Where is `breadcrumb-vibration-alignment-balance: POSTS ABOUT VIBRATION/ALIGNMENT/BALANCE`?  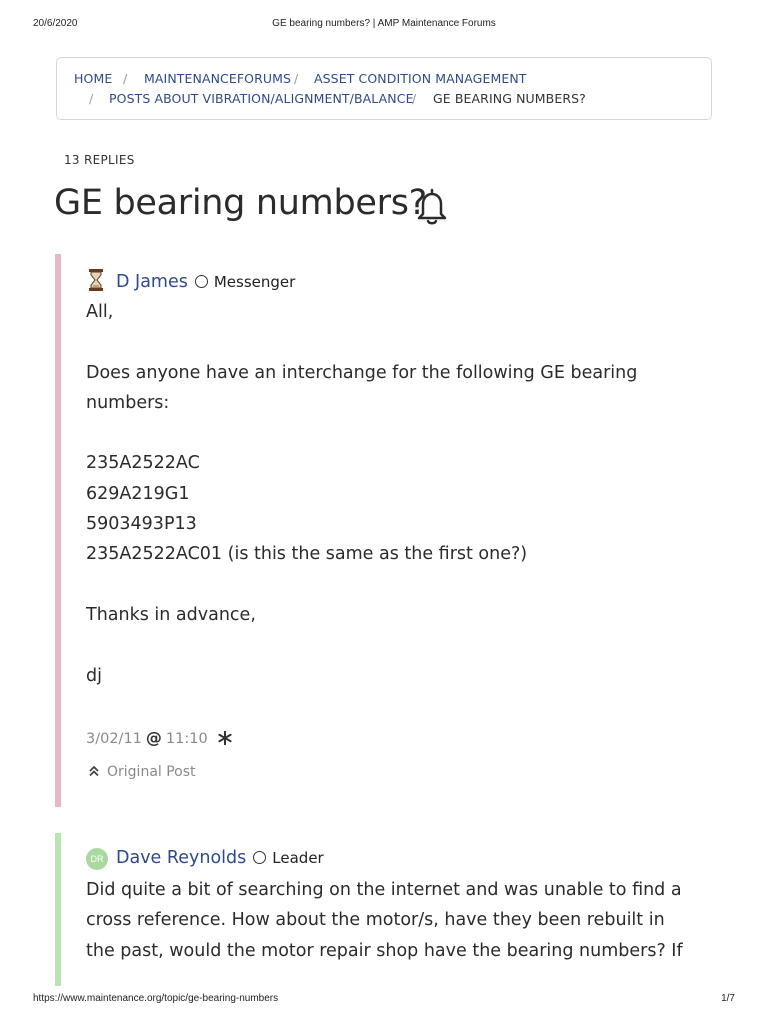 breadcrumb-vibration-alignment-balance: POSTS ABOUT VIBRATION/ALIGNMENT/BALANCE is located at coordinates (261, 98).